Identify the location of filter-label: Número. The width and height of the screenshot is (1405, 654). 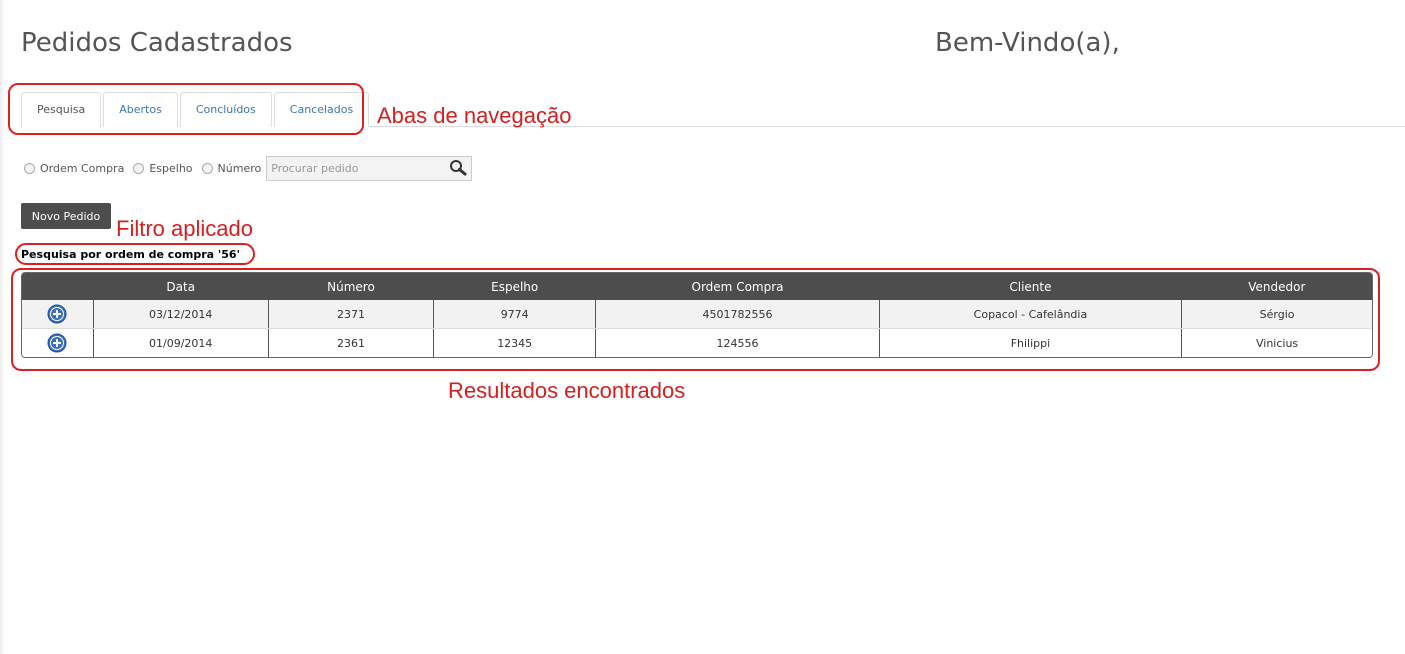
(239, 168).